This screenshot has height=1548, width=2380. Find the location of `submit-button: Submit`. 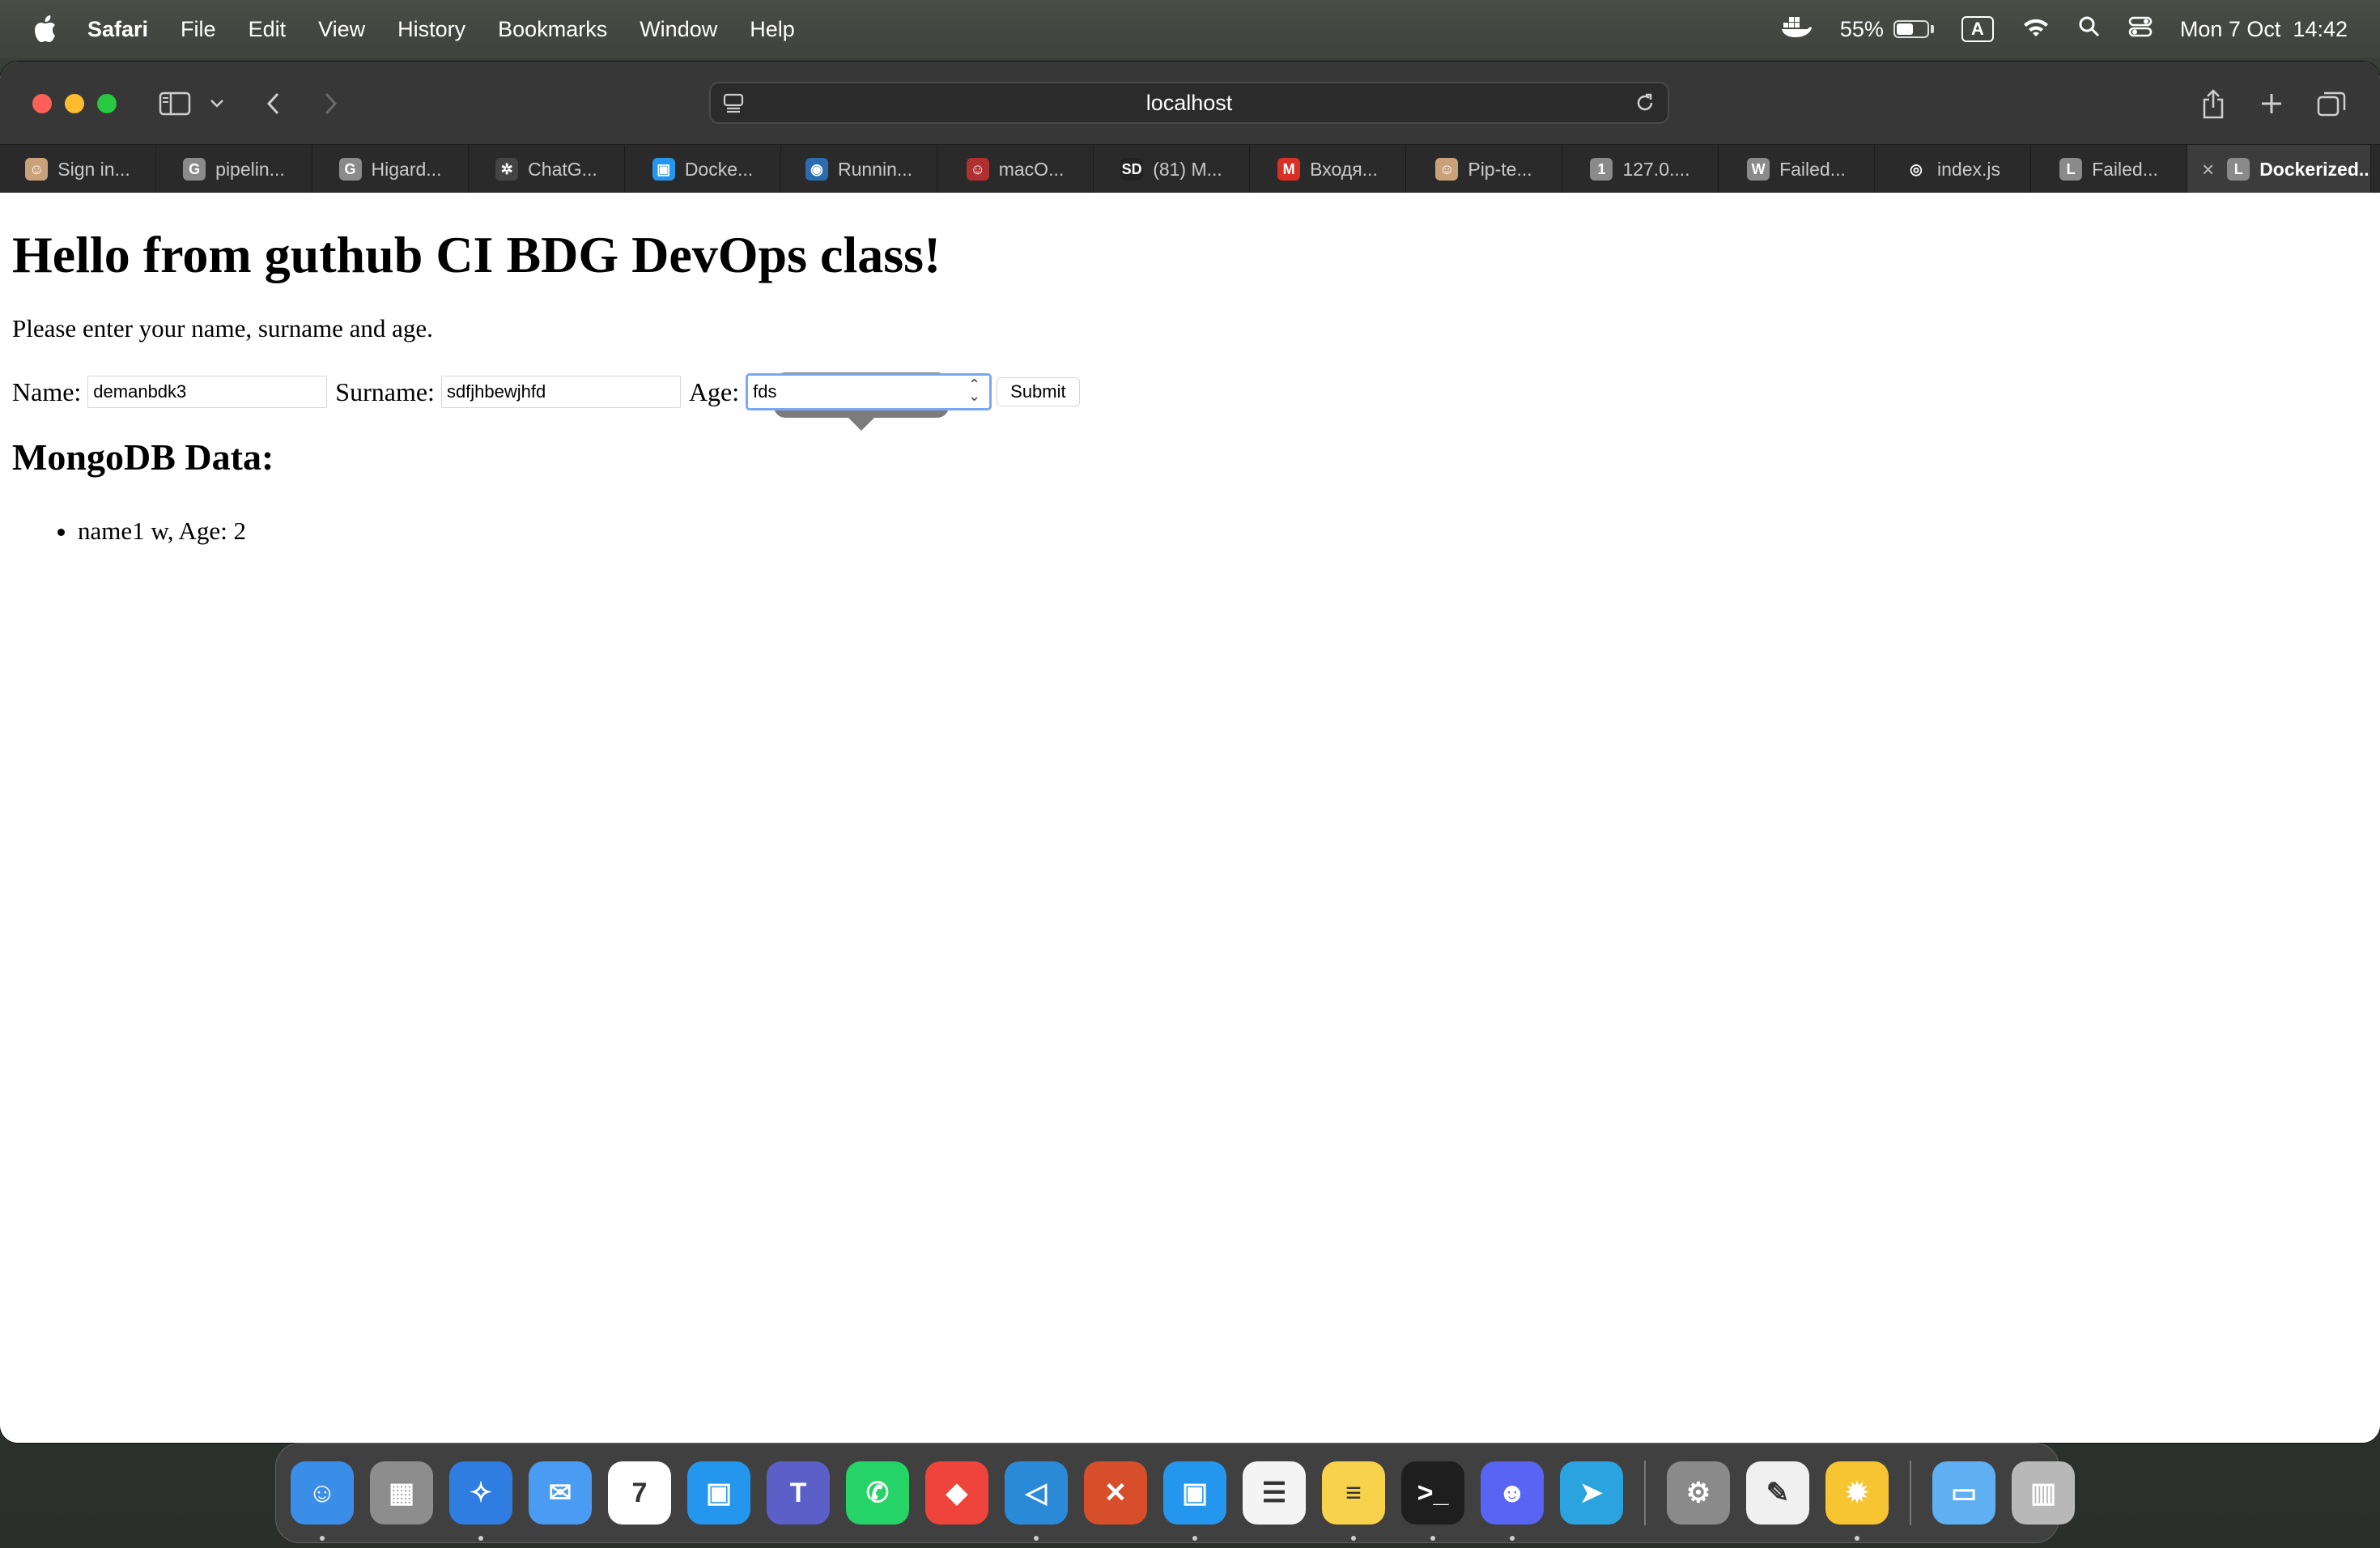

submit-button: Submit is located at coordinates (1039, 392).